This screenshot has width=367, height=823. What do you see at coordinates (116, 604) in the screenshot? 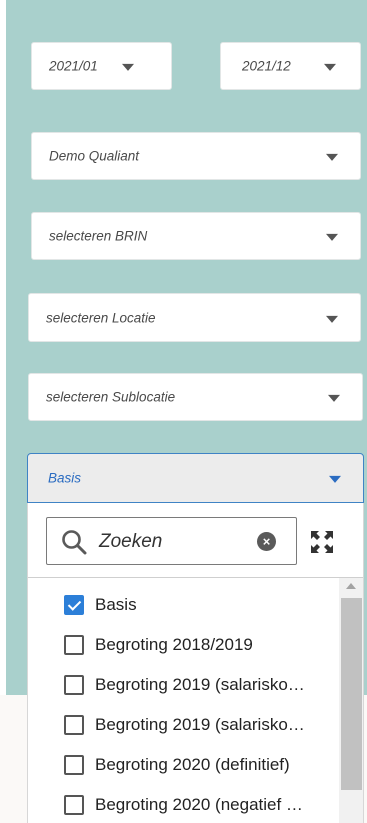
I see `option-label: Basis` at bounding box center [116, 604].